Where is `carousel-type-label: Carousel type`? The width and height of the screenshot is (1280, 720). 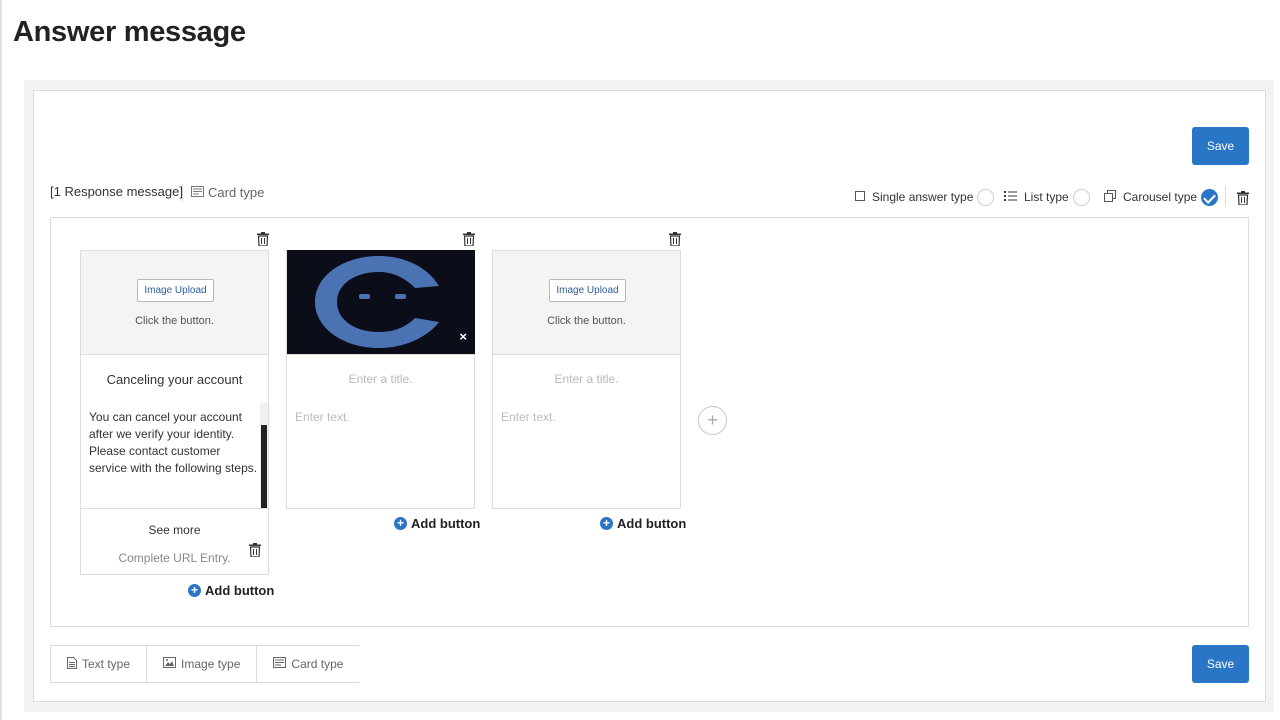 carousel-type-label: Carousel type is located at coordinates (1160, 197).